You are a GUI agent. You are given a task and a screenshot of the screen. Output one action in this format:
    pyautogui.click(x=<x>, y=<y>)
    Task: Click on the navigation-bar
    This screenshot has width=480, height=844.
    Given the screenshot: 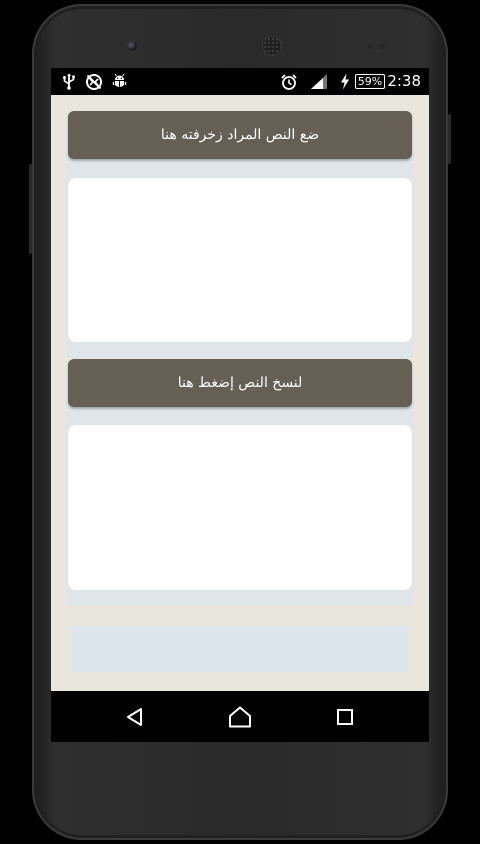 What is the action you would take?
    pyautogui.click(x=240, y=716)
    